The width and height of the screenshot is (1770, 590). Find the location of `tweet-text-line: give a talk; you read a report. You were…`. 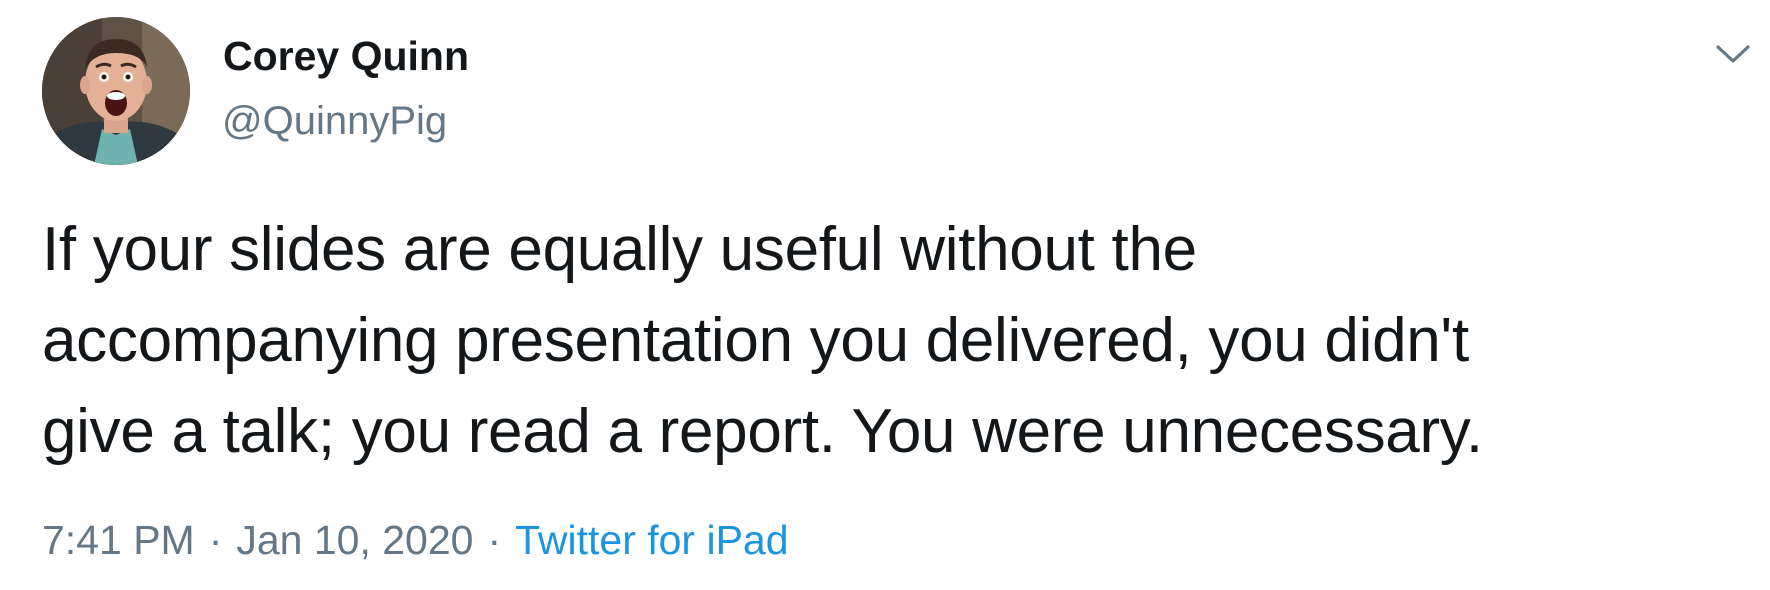

tweet-text-line: give a talk; you read a report. You were… is located at coordinates (762, 431).